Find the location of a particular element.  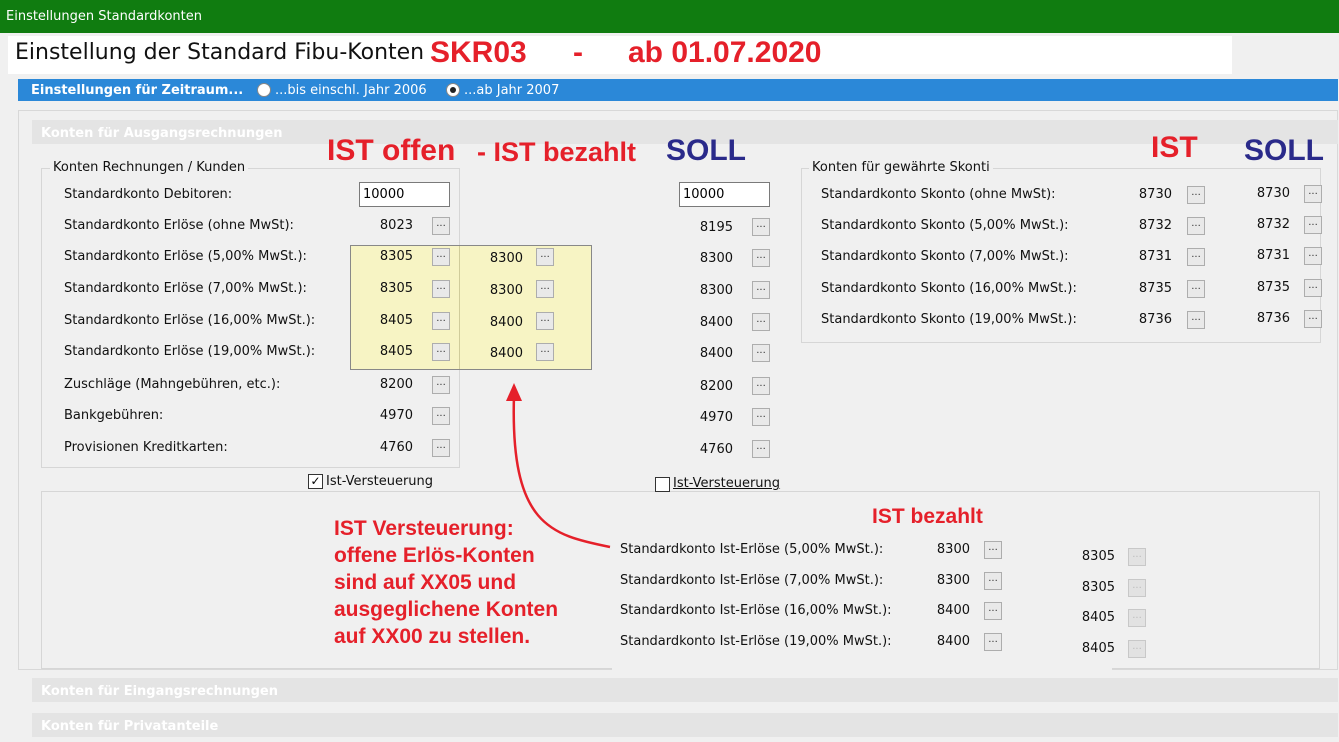

annot-ist-bezahlt: - IST bezahlt is located at coordinates (557, 152).